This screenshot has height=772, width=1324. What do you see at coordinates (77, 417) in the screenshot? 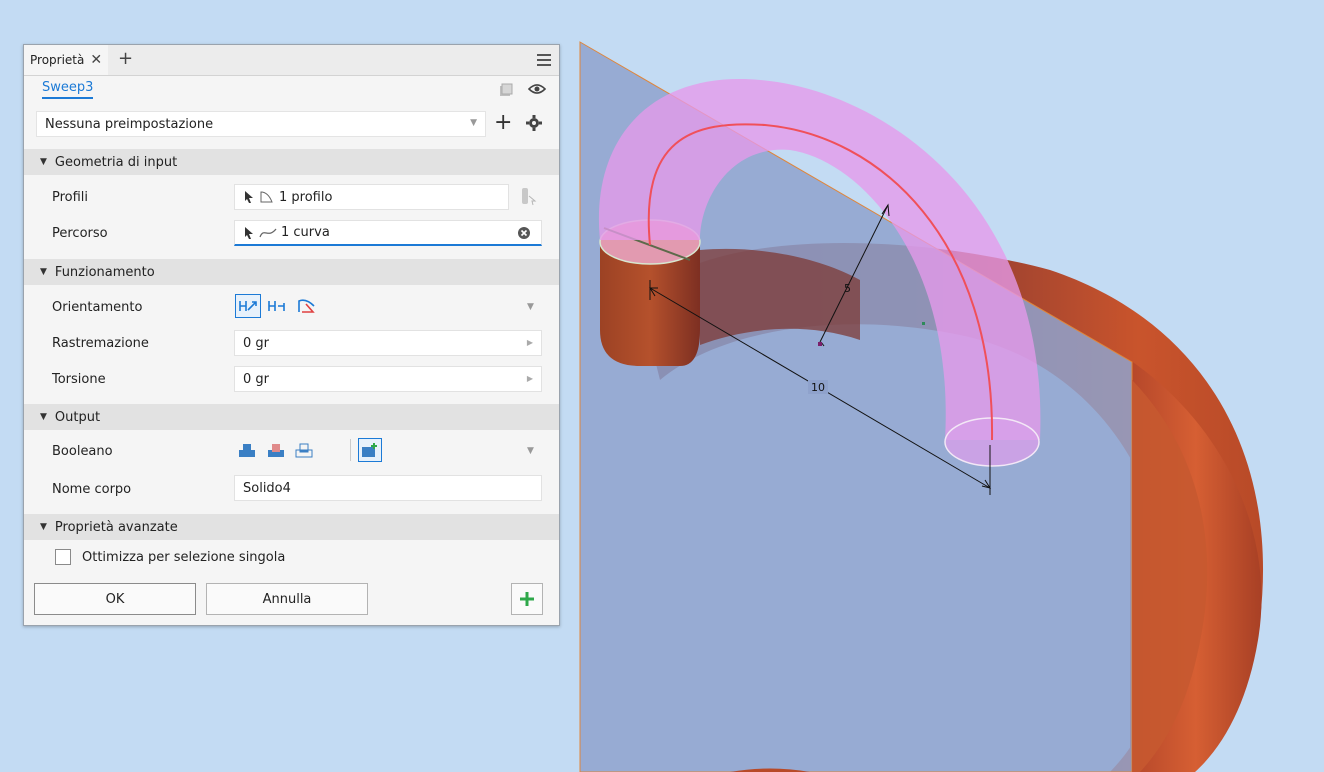
I see `section-title: Output` at bounding box center [77, 417].